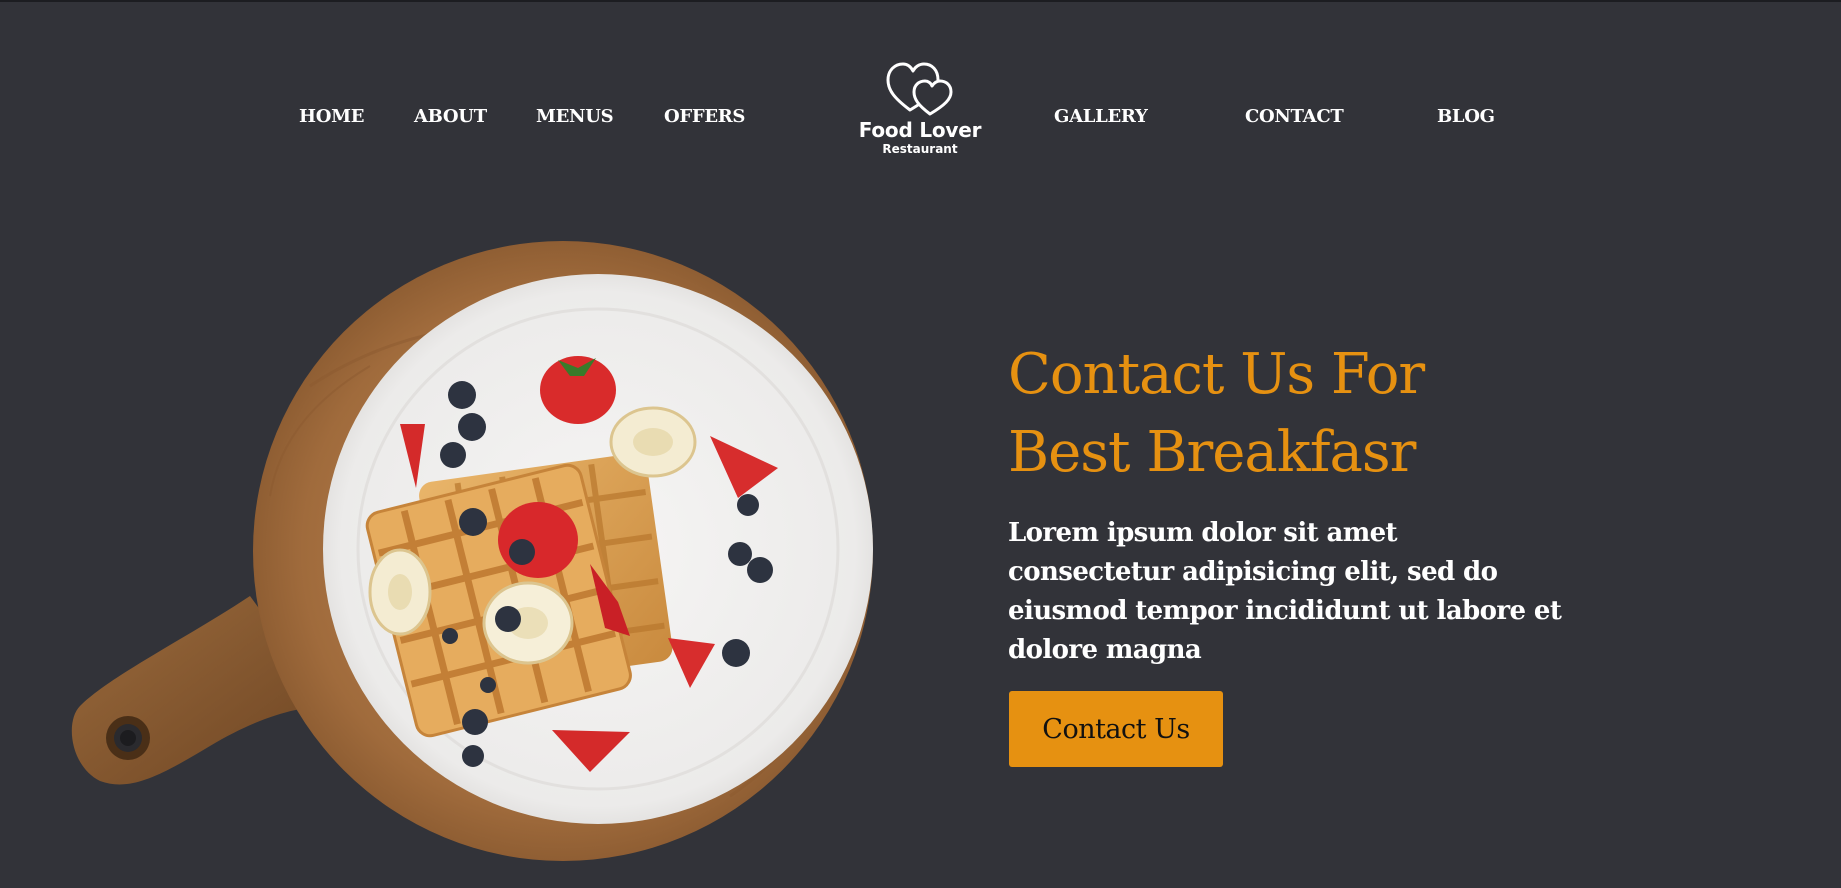 The image size is (1841, 888). I want to click on nav-blog-link: BLOG, so click(1466, 116).